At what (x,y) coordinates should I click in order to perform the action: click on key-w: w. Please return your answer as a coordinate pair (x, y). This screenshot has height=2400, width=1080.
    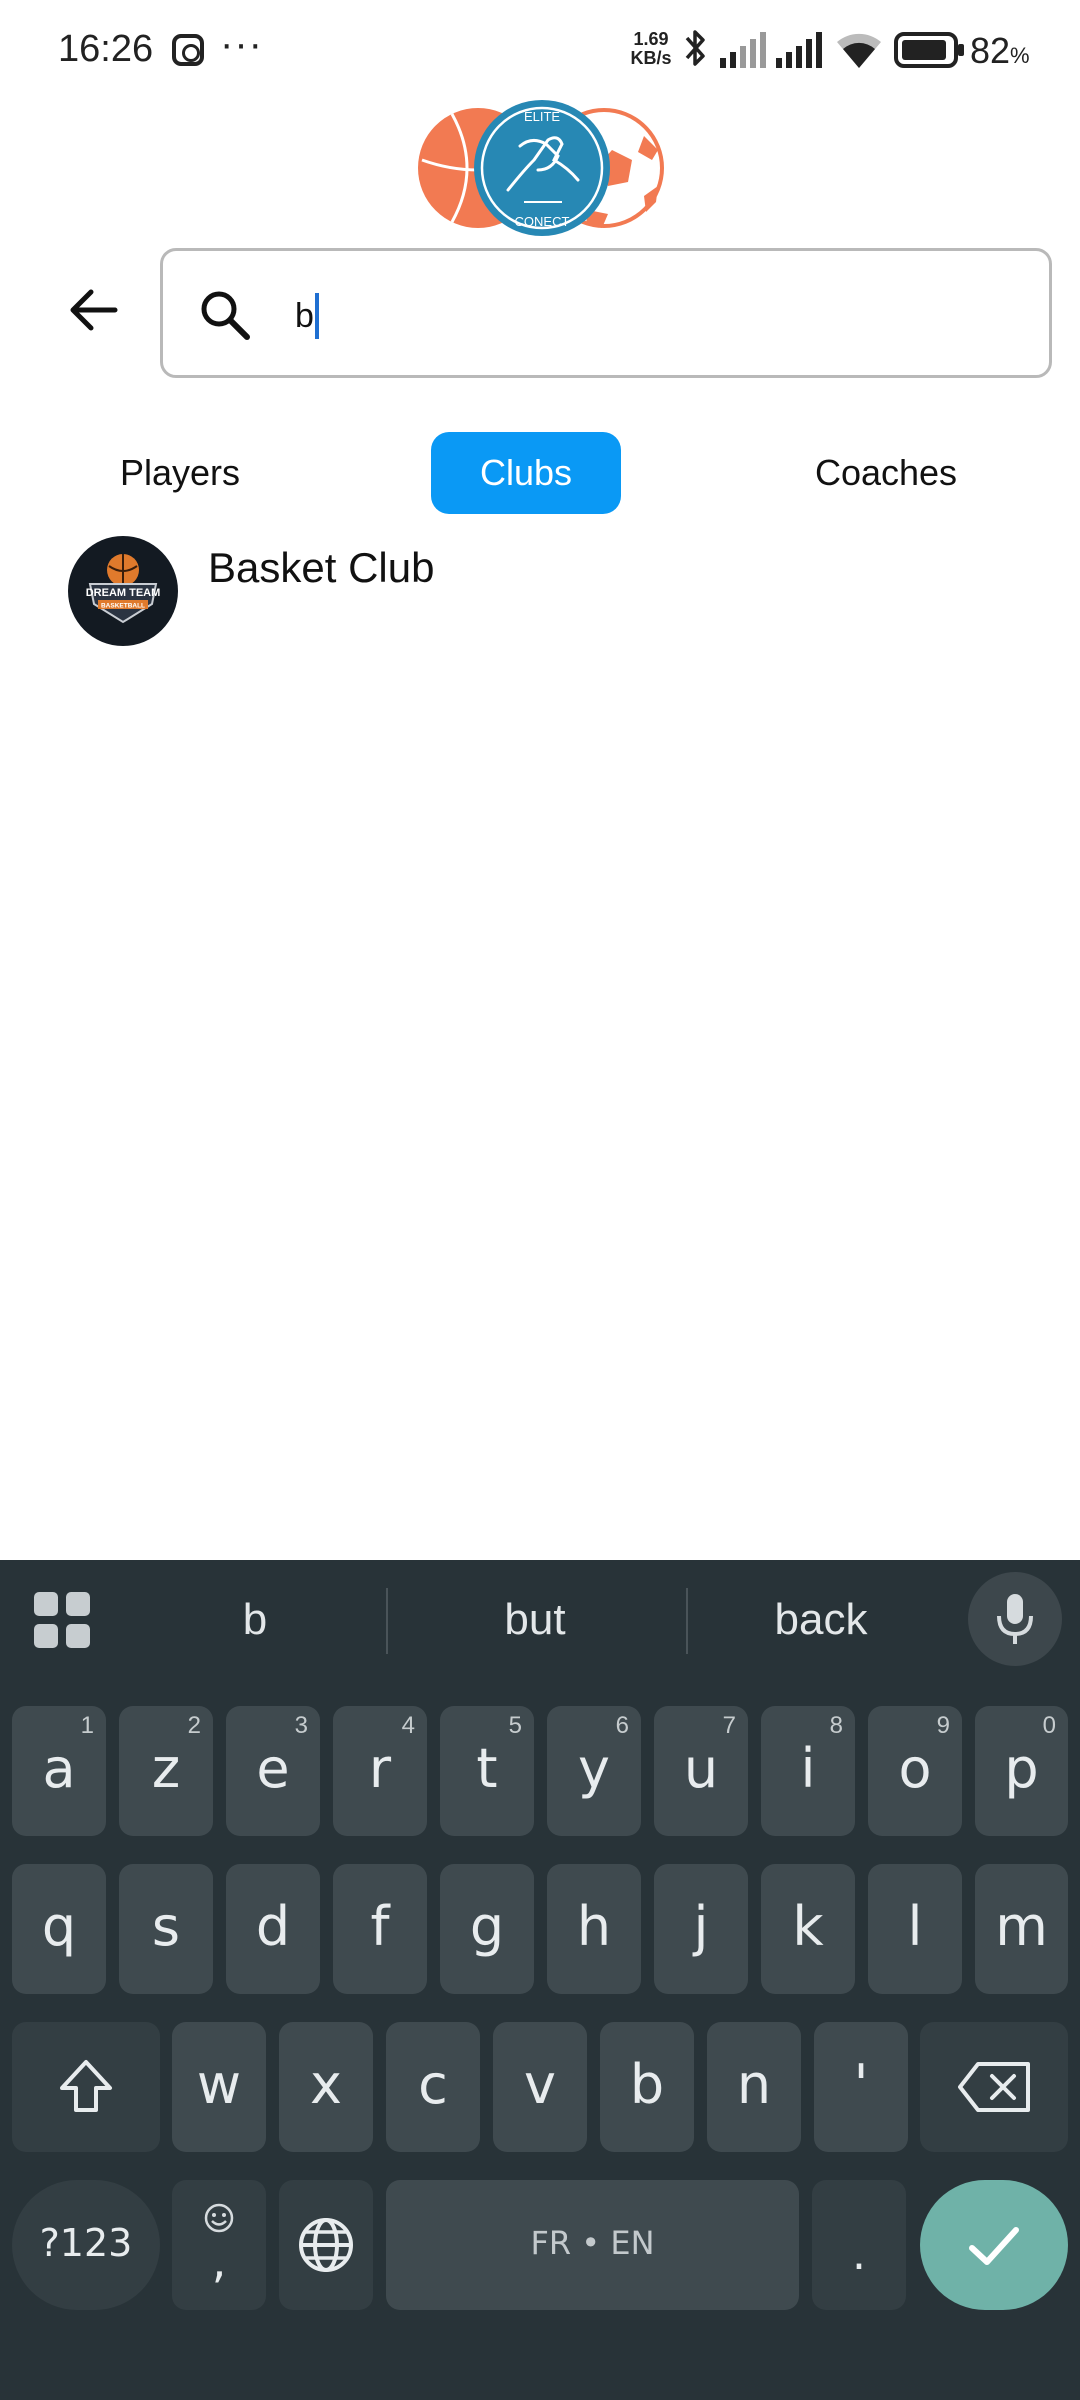
    Looking at the image, I should click on (219, 2087).